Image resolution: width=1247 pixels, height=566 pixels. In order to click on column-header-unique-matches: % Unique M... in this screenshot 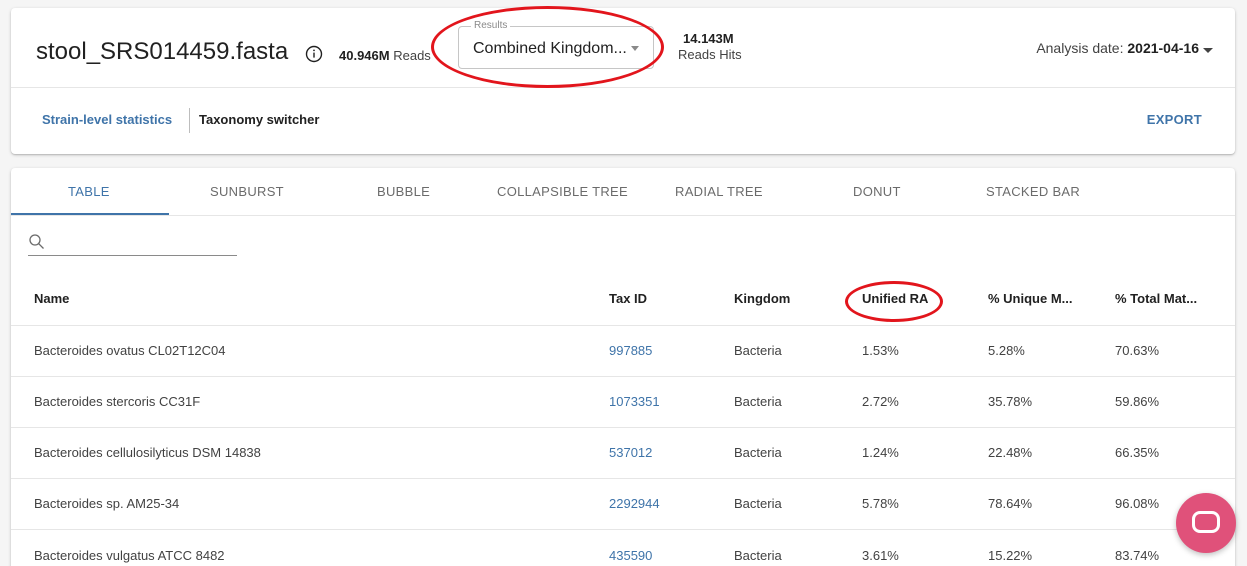, I will do `click(1030, 298)`.